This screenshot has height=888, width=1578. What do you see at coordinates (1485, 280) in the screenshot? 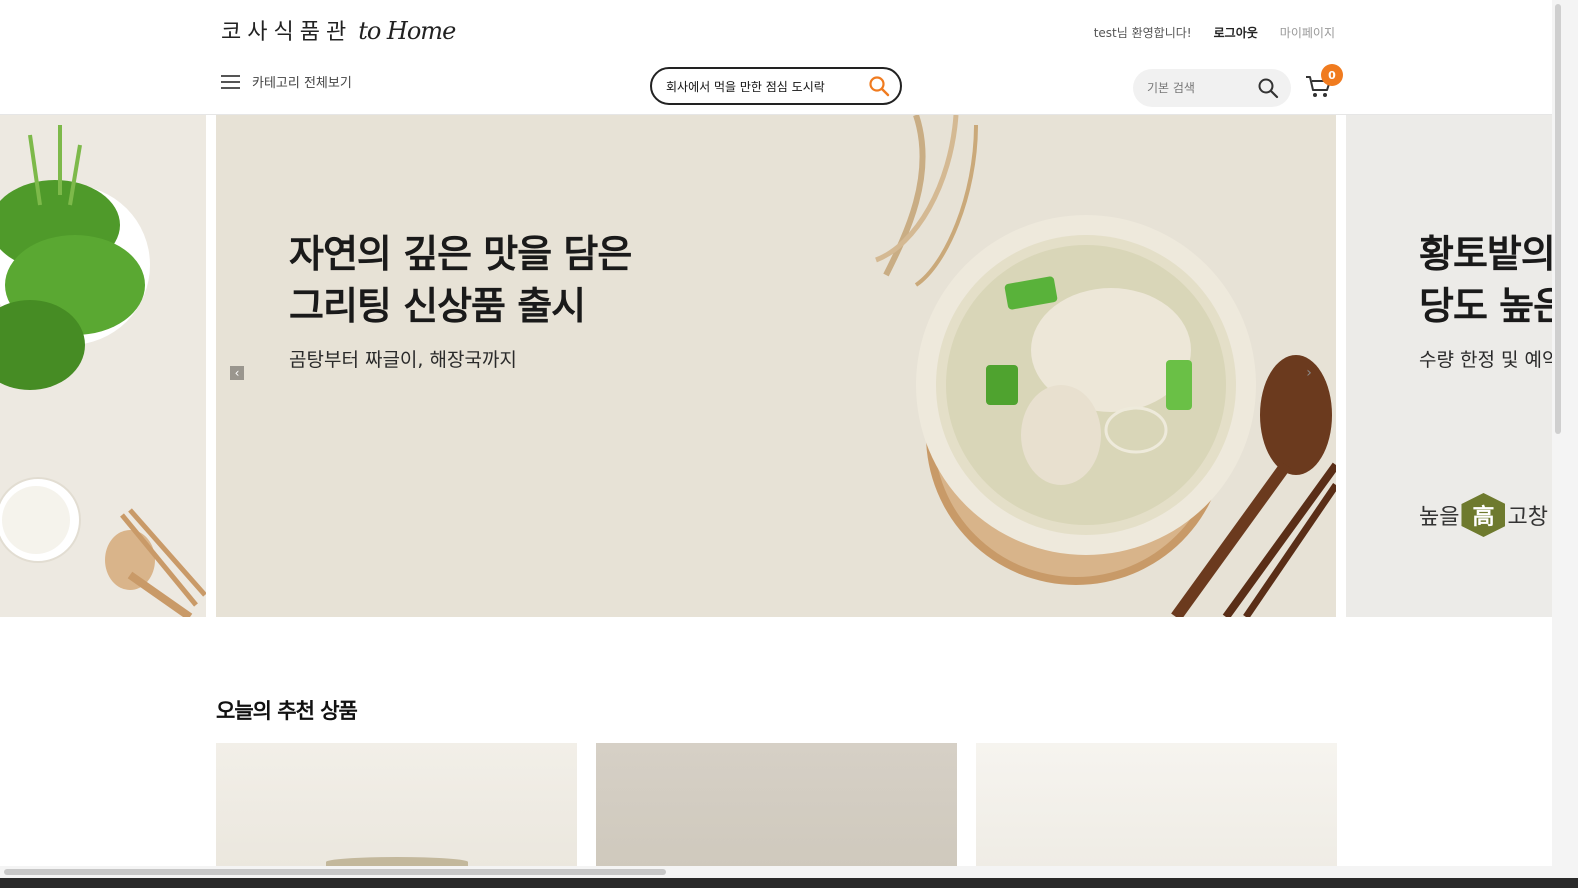
I see `next-banner-title: 황토밭의 당도 높은` at bounding box center [1485, 280].